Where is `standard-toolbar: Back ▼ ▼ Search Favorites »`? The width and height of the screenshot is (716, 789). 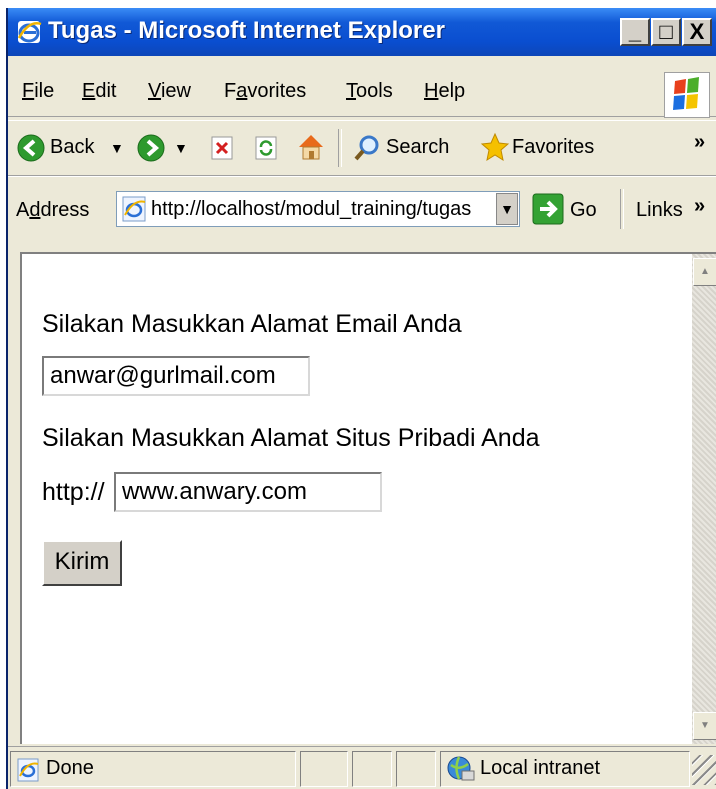 standard-toolbar: Back ▼ ▼ Search Favorites » is located at coordinates (362, 148).